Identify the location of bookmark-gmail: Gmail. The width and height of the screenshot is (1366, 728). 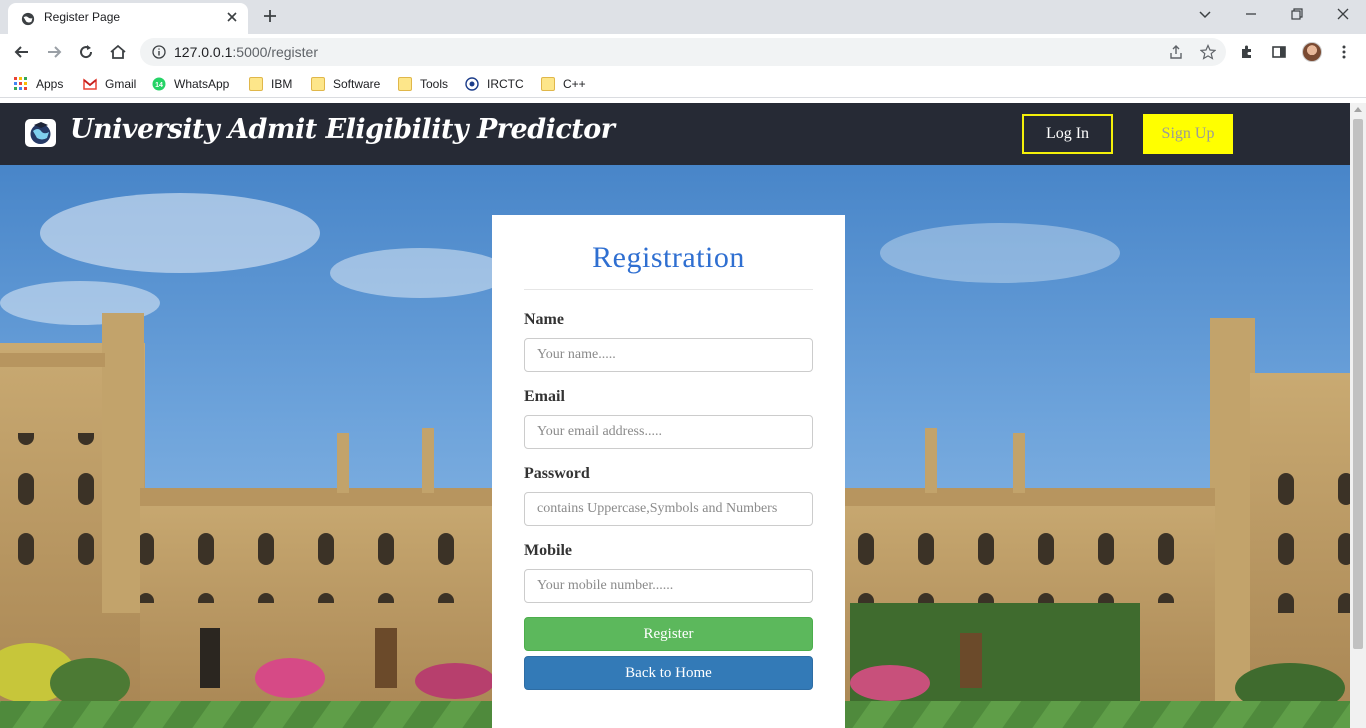
(109, 84).